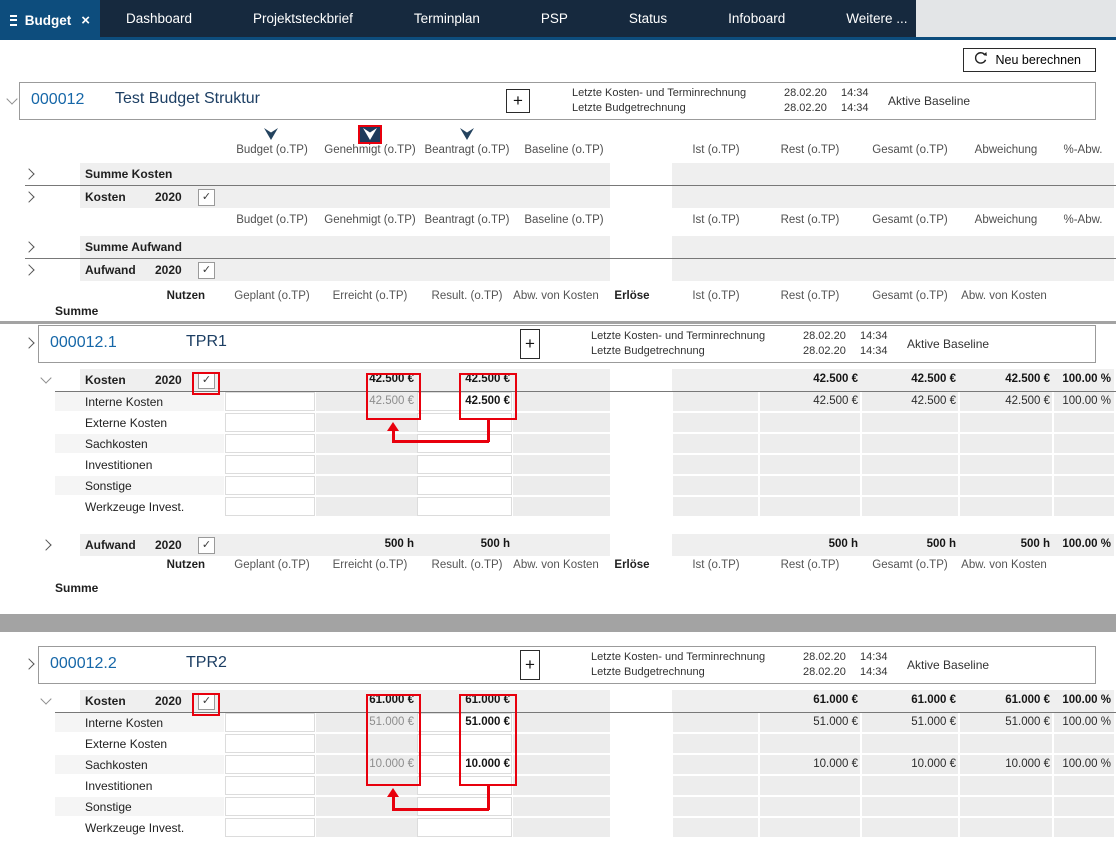 The image size is (1116, 850). Describe the element at coordinates (303, 18) in the screenshot. I see `tab-projektsteckbrief: Projektsteckbrief` at that location.